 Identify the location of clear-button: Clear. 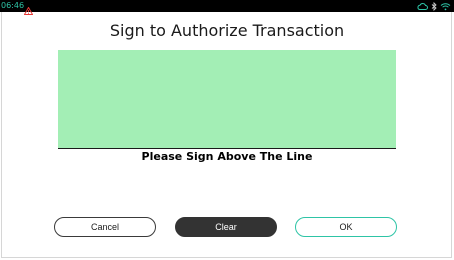
(226, 227).